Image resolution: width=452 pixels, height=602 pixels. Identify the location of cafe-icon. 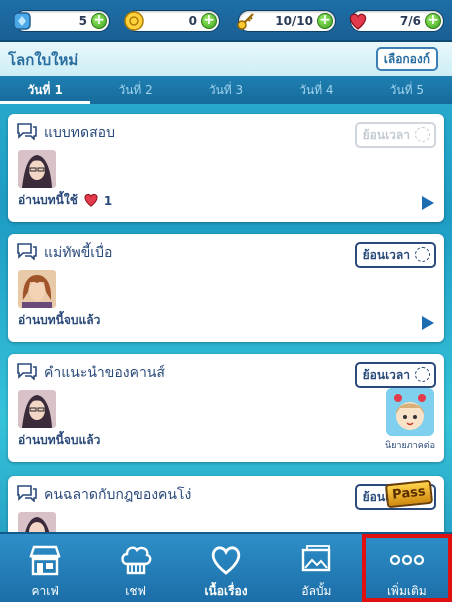
(45, 562).